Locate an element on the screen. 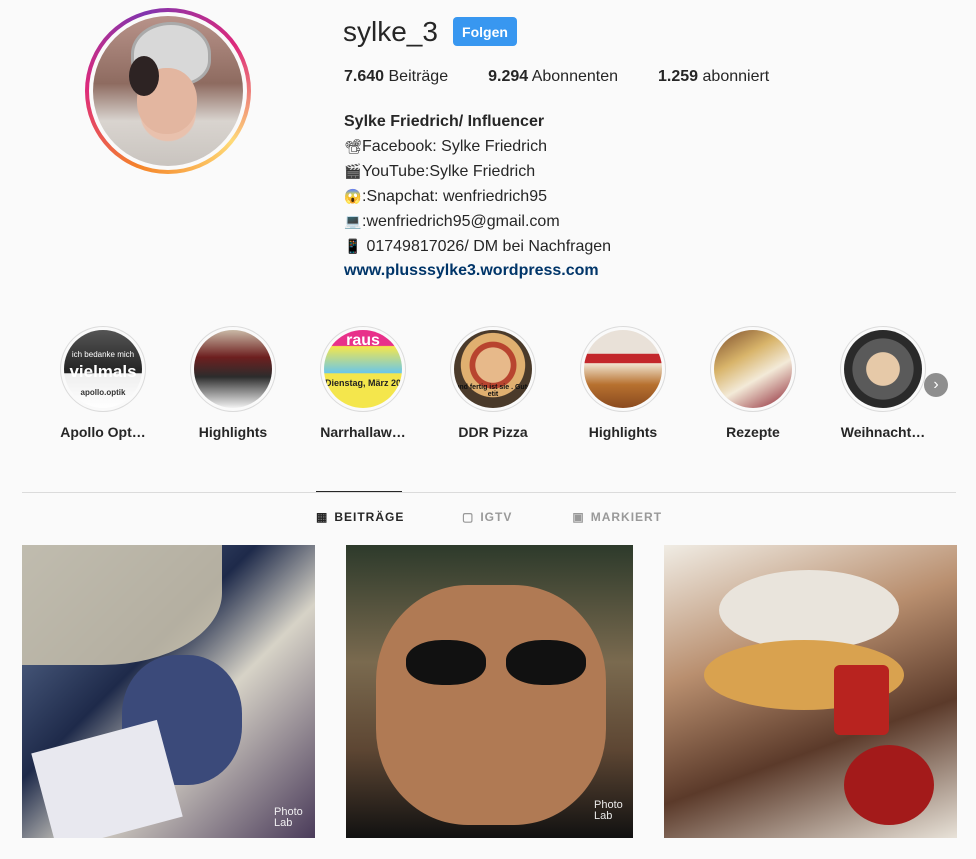 The image size is (976, 859). highlight-cover-caption: apollo.optik is located at coordinates (103, 392).